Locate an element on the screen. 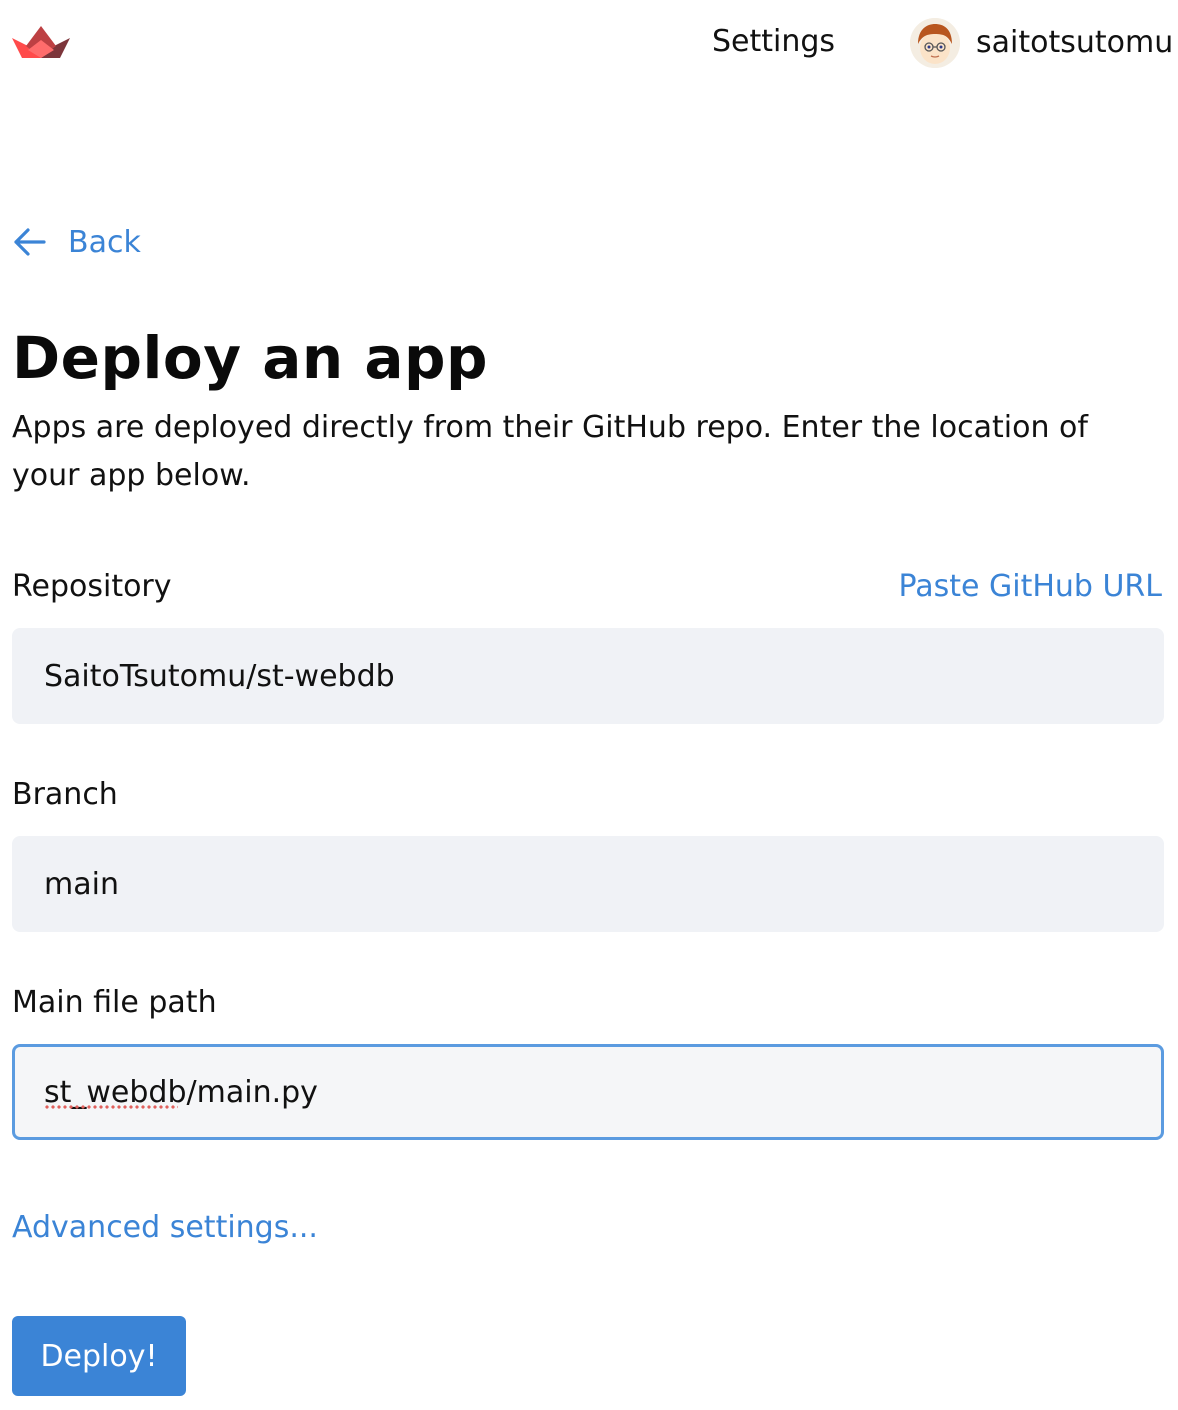 The image size is (1178, 1410). page-title: Deploy an app is located at coordinates (250, 358).